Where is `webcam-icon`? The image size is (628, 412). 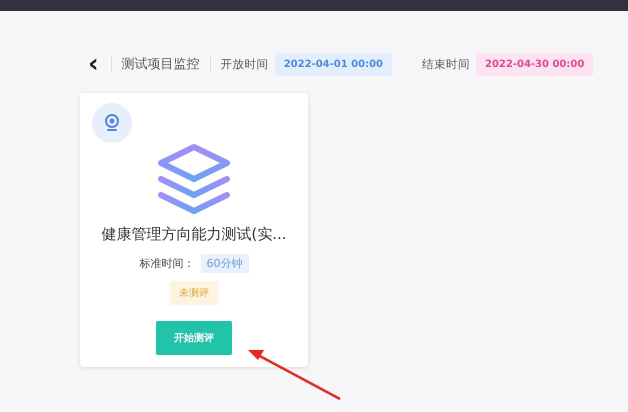 webcam-icon is located at coordinates (112, 123).